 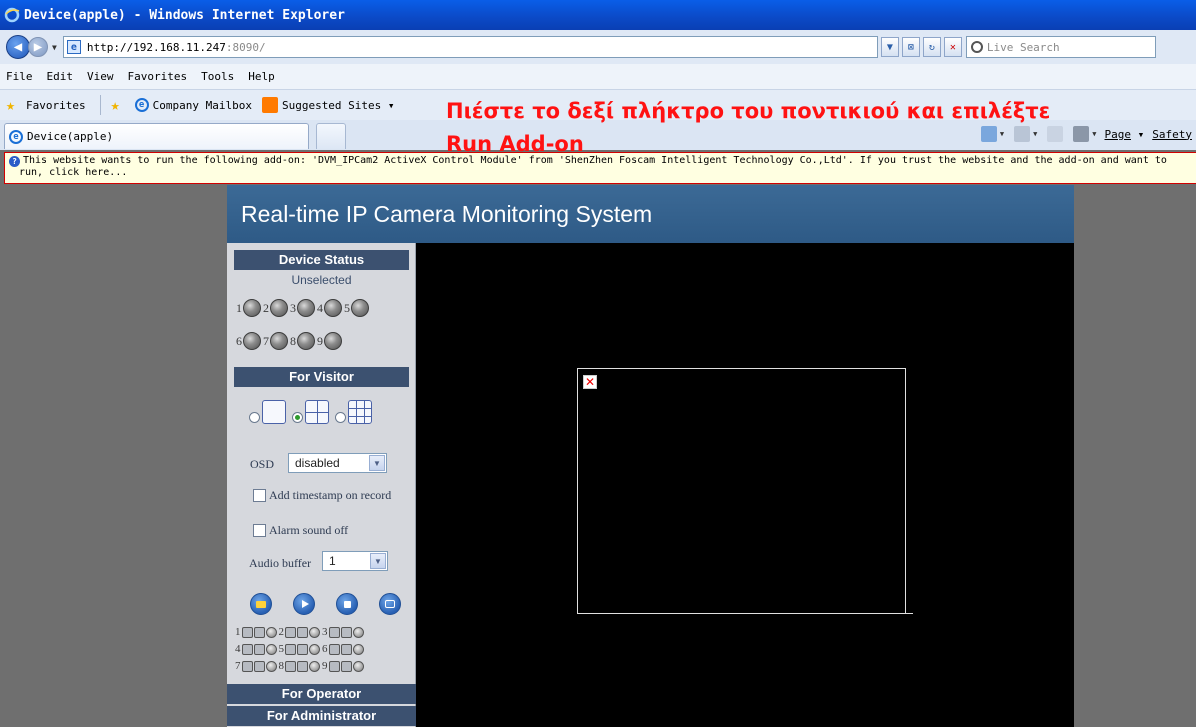 I want to click on channel-8: 8, so click(x=299, y=666).